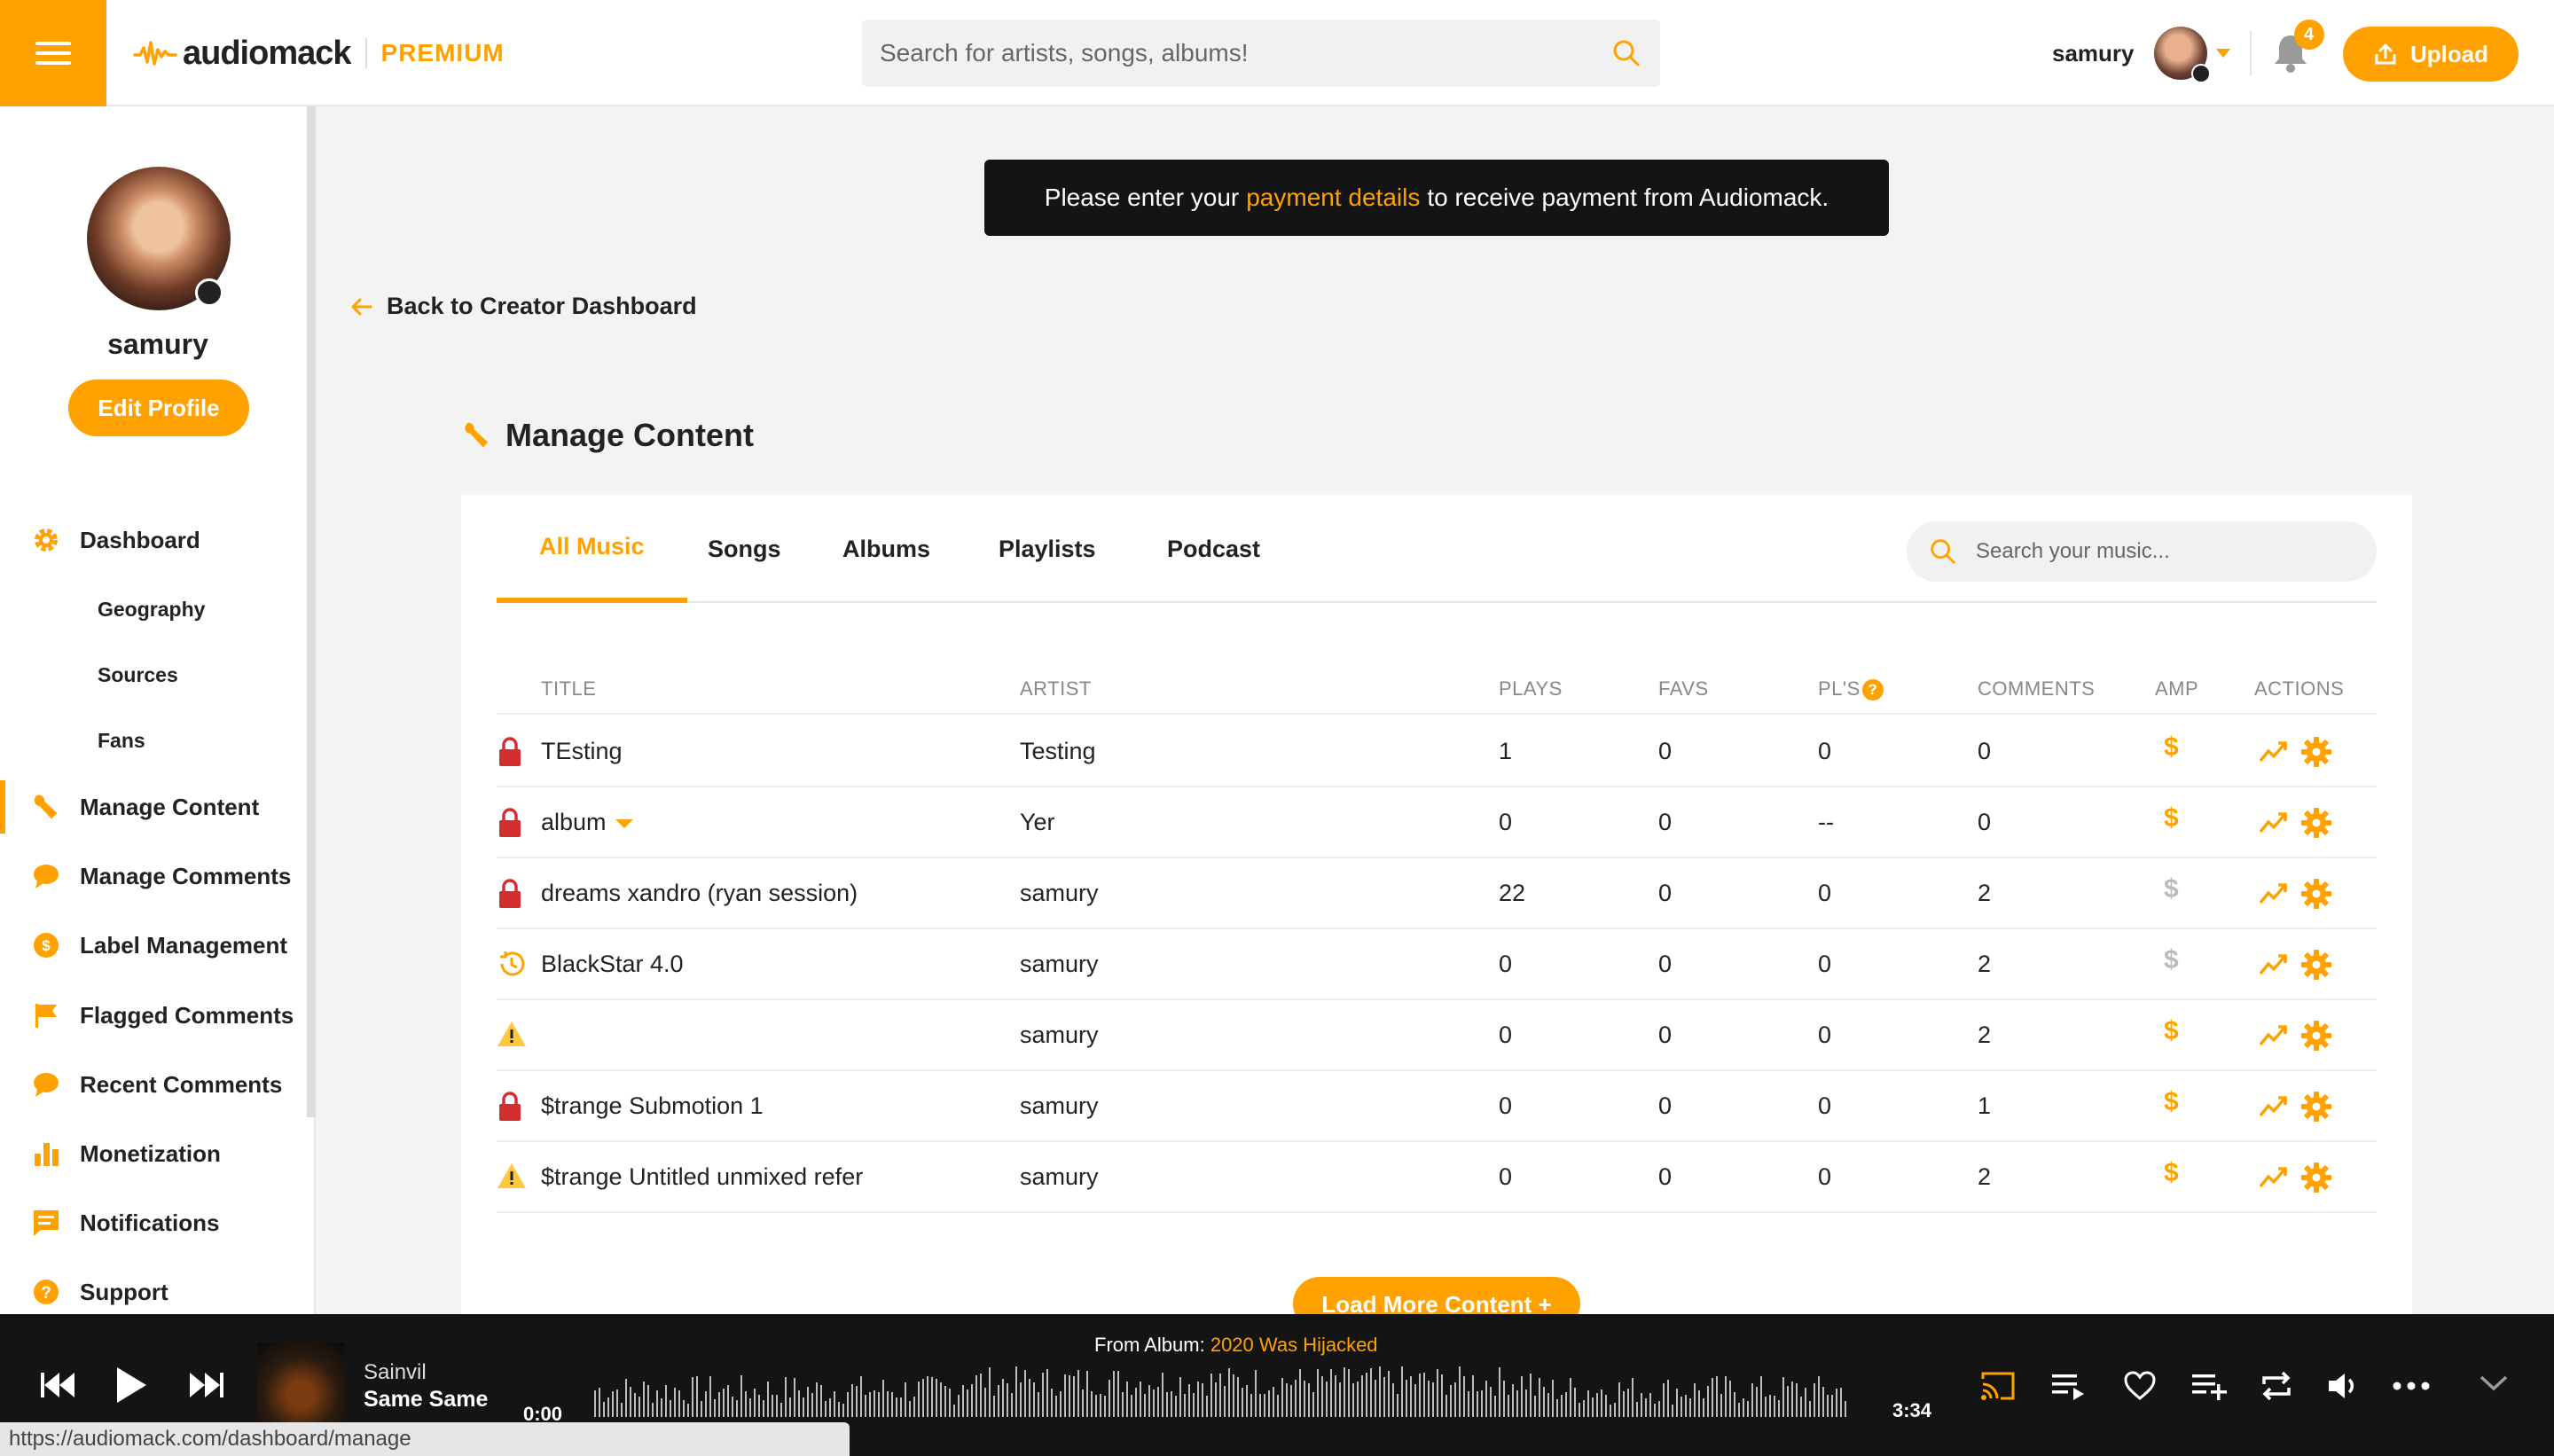  I want to click on repeat-button, so click(2276, 1386).